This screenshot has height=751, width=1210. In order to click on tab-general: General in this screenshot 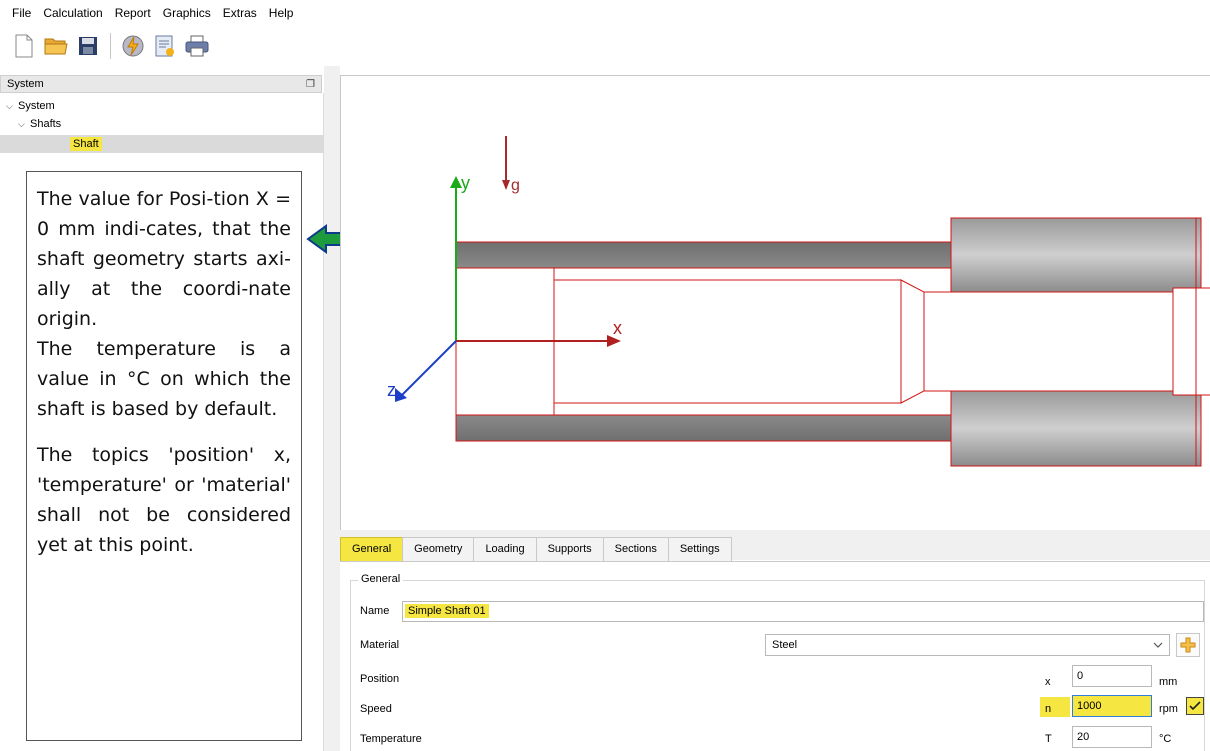, I will do `click(372, 549)`.